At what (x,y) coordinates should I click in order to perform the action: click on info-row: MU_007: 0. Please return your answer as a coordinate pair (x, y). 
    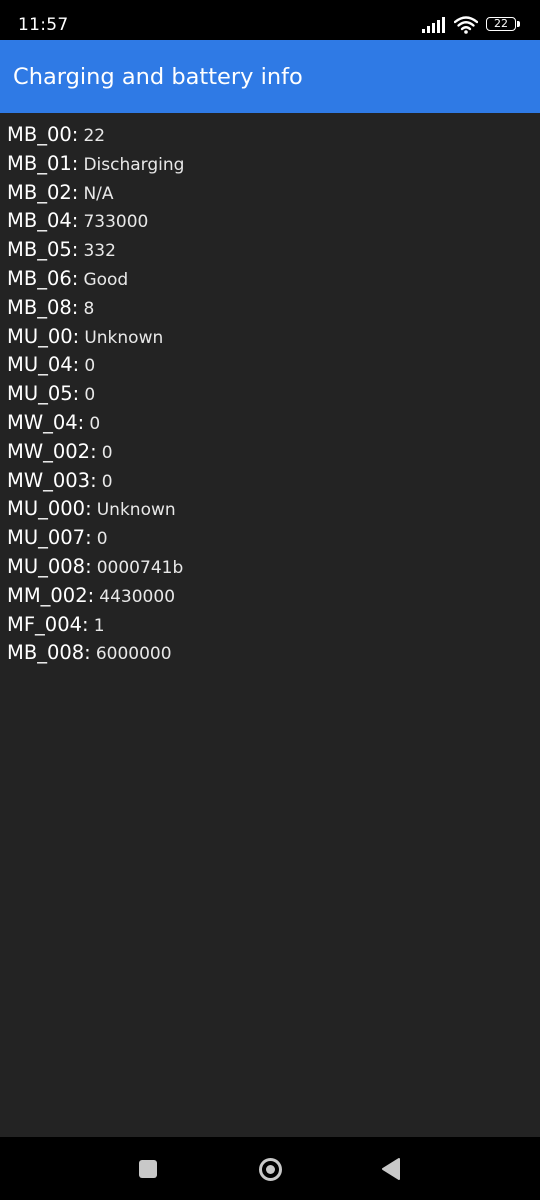
    Looking at the image, I should click on (95, 538).